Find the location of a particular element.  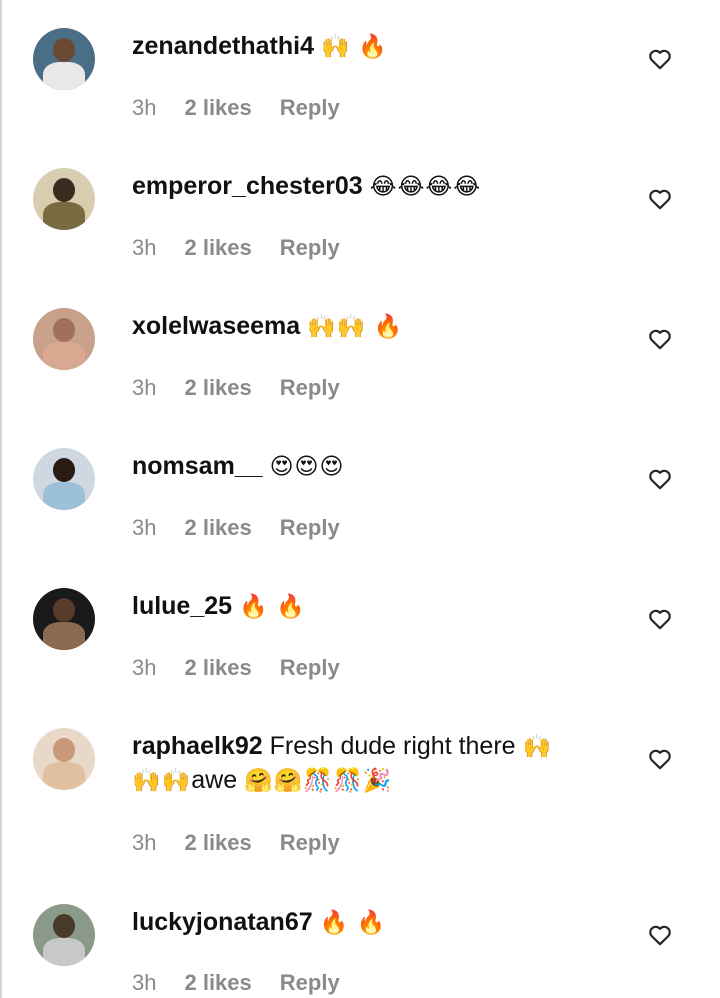

comment-text: emperor_chester03 😂😂😂😂 is located at coordinates (372, 186).